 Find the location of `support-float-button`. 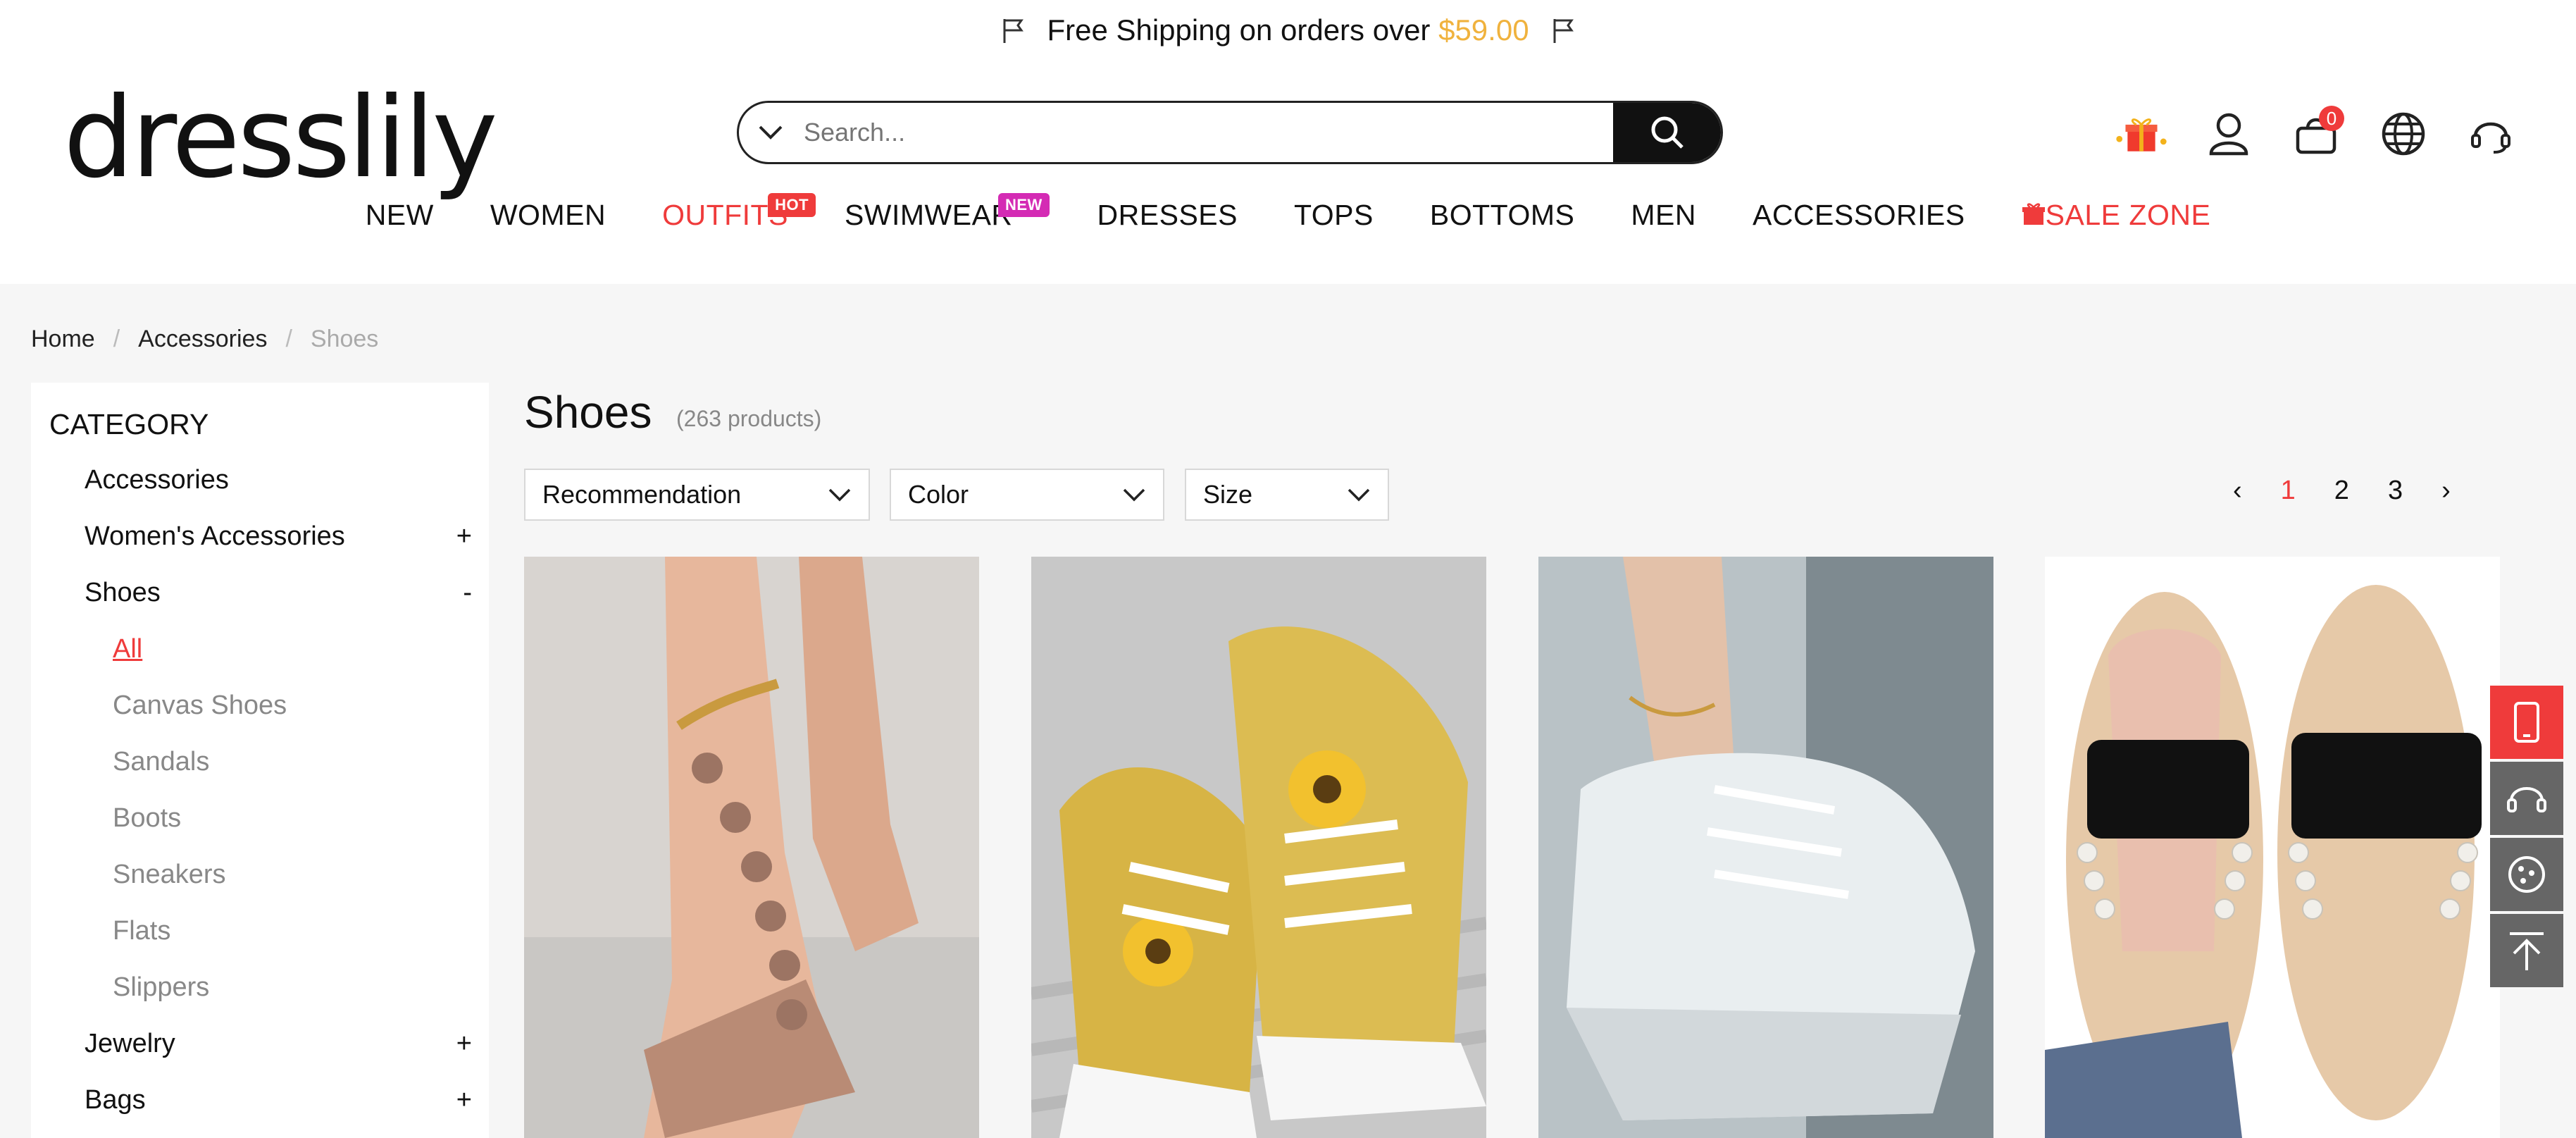

support-float-button is located at coordinates (2526, 798).